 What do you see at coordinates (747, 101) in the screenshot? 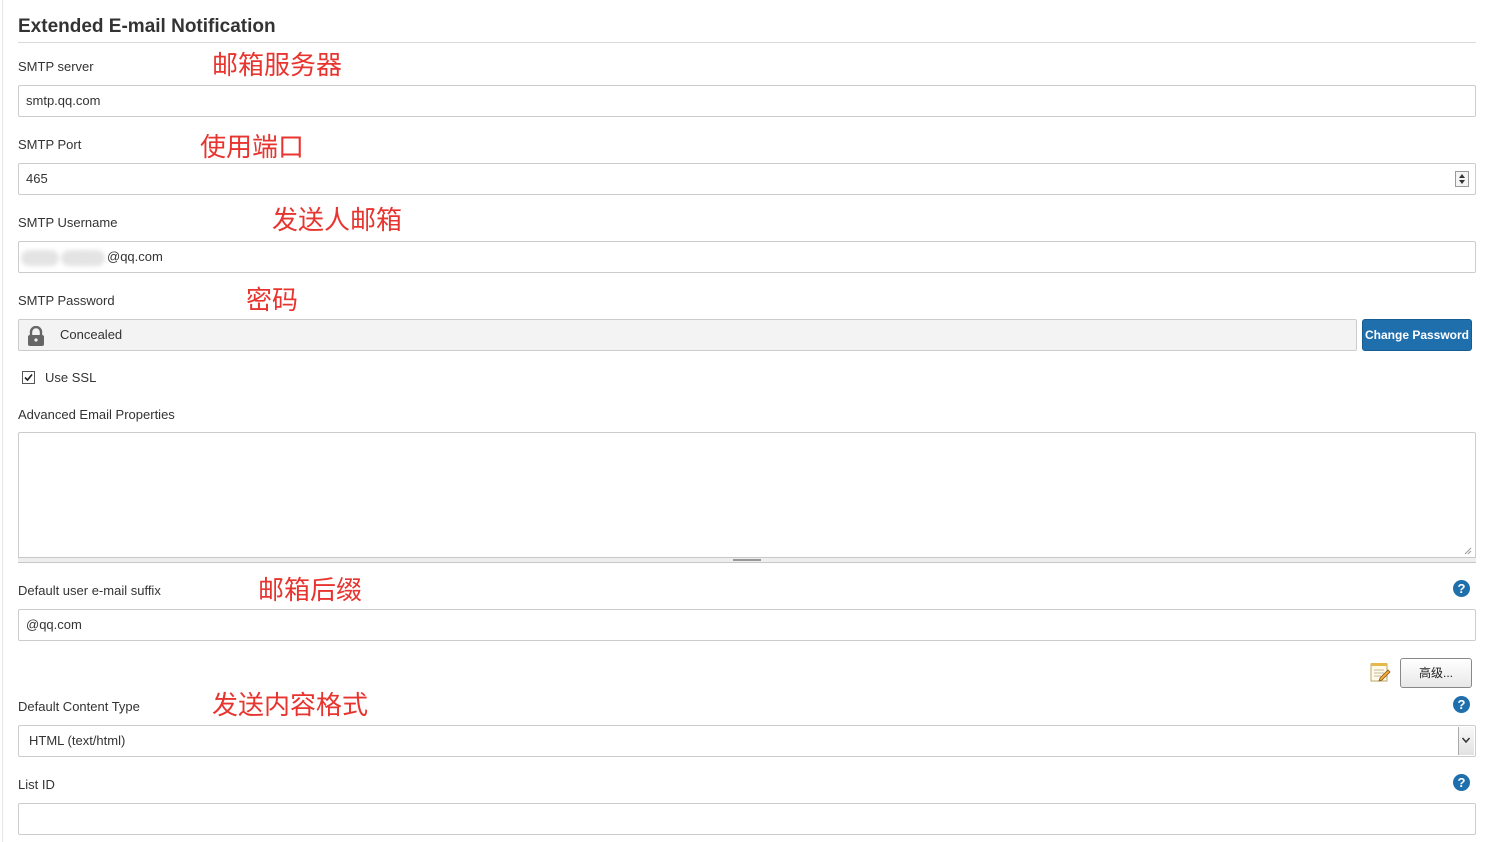
I see `smtp-server-input: smtp.qq.com` at bounding box center [747, 101].